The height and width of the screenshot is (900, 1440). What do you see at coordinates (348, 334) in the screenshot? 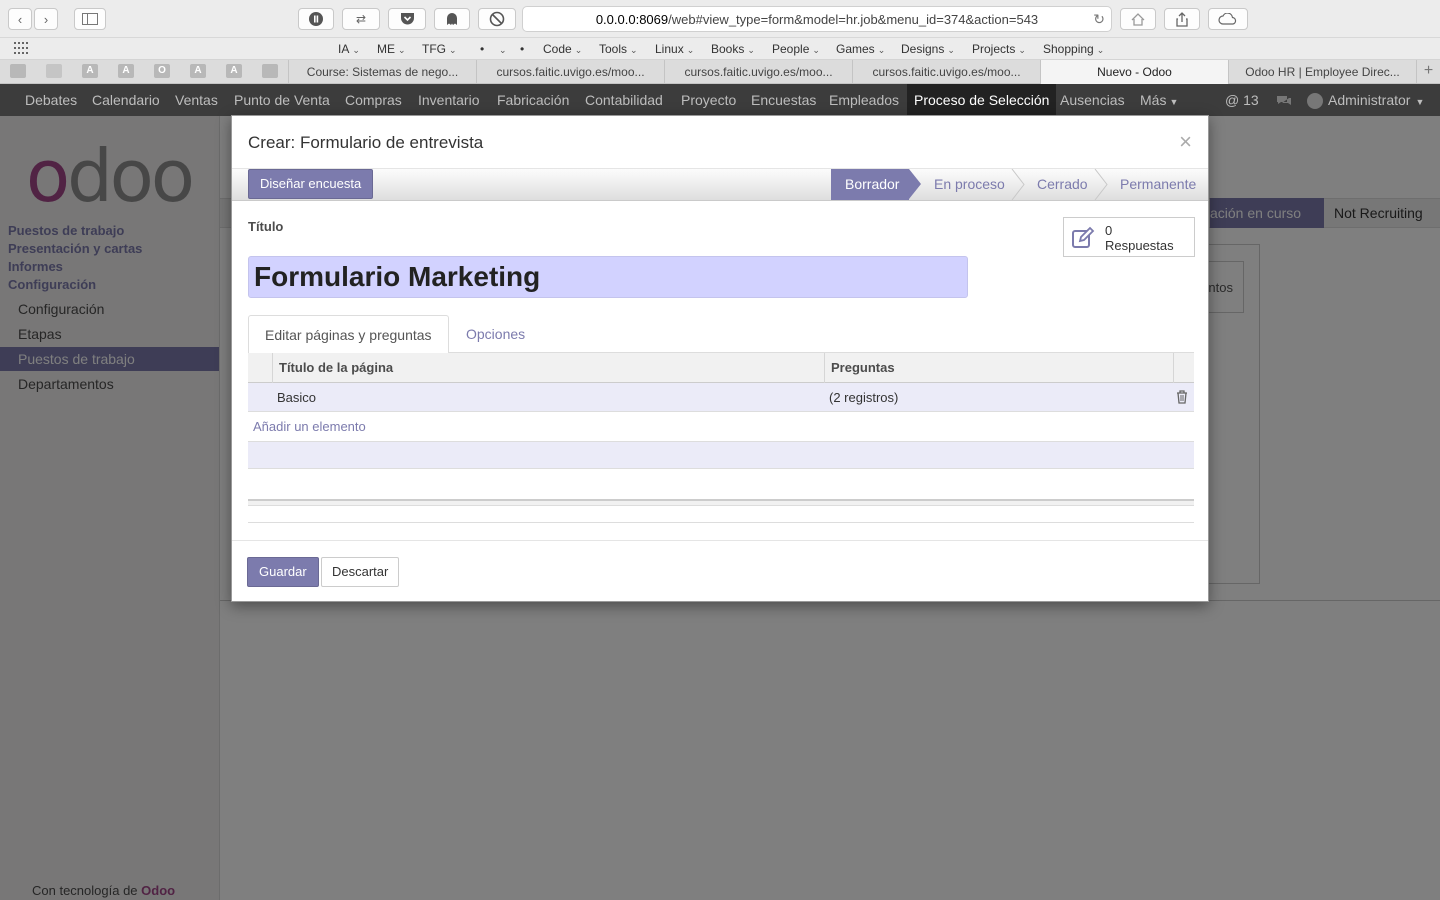
I see `tab-edit-pages: Editar páginas y preguntas` at bounding box center [348, 334].